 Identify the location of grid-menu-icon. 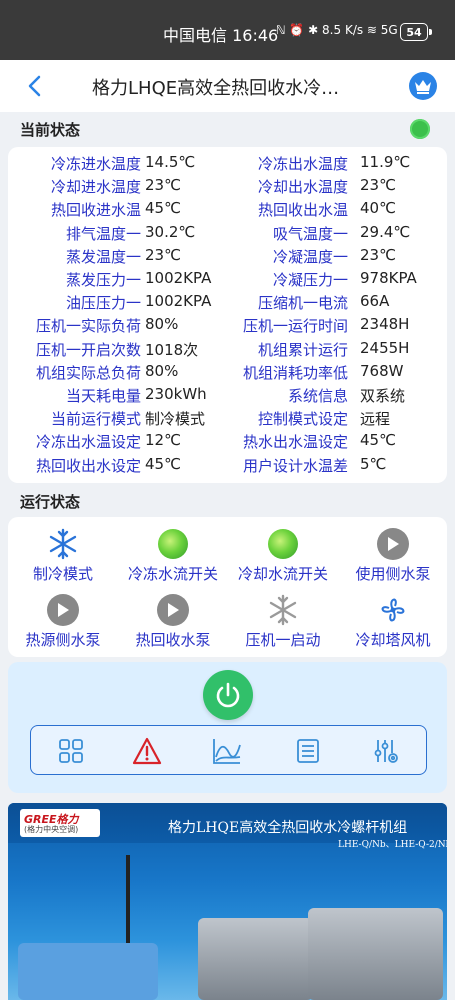
(71, 751).